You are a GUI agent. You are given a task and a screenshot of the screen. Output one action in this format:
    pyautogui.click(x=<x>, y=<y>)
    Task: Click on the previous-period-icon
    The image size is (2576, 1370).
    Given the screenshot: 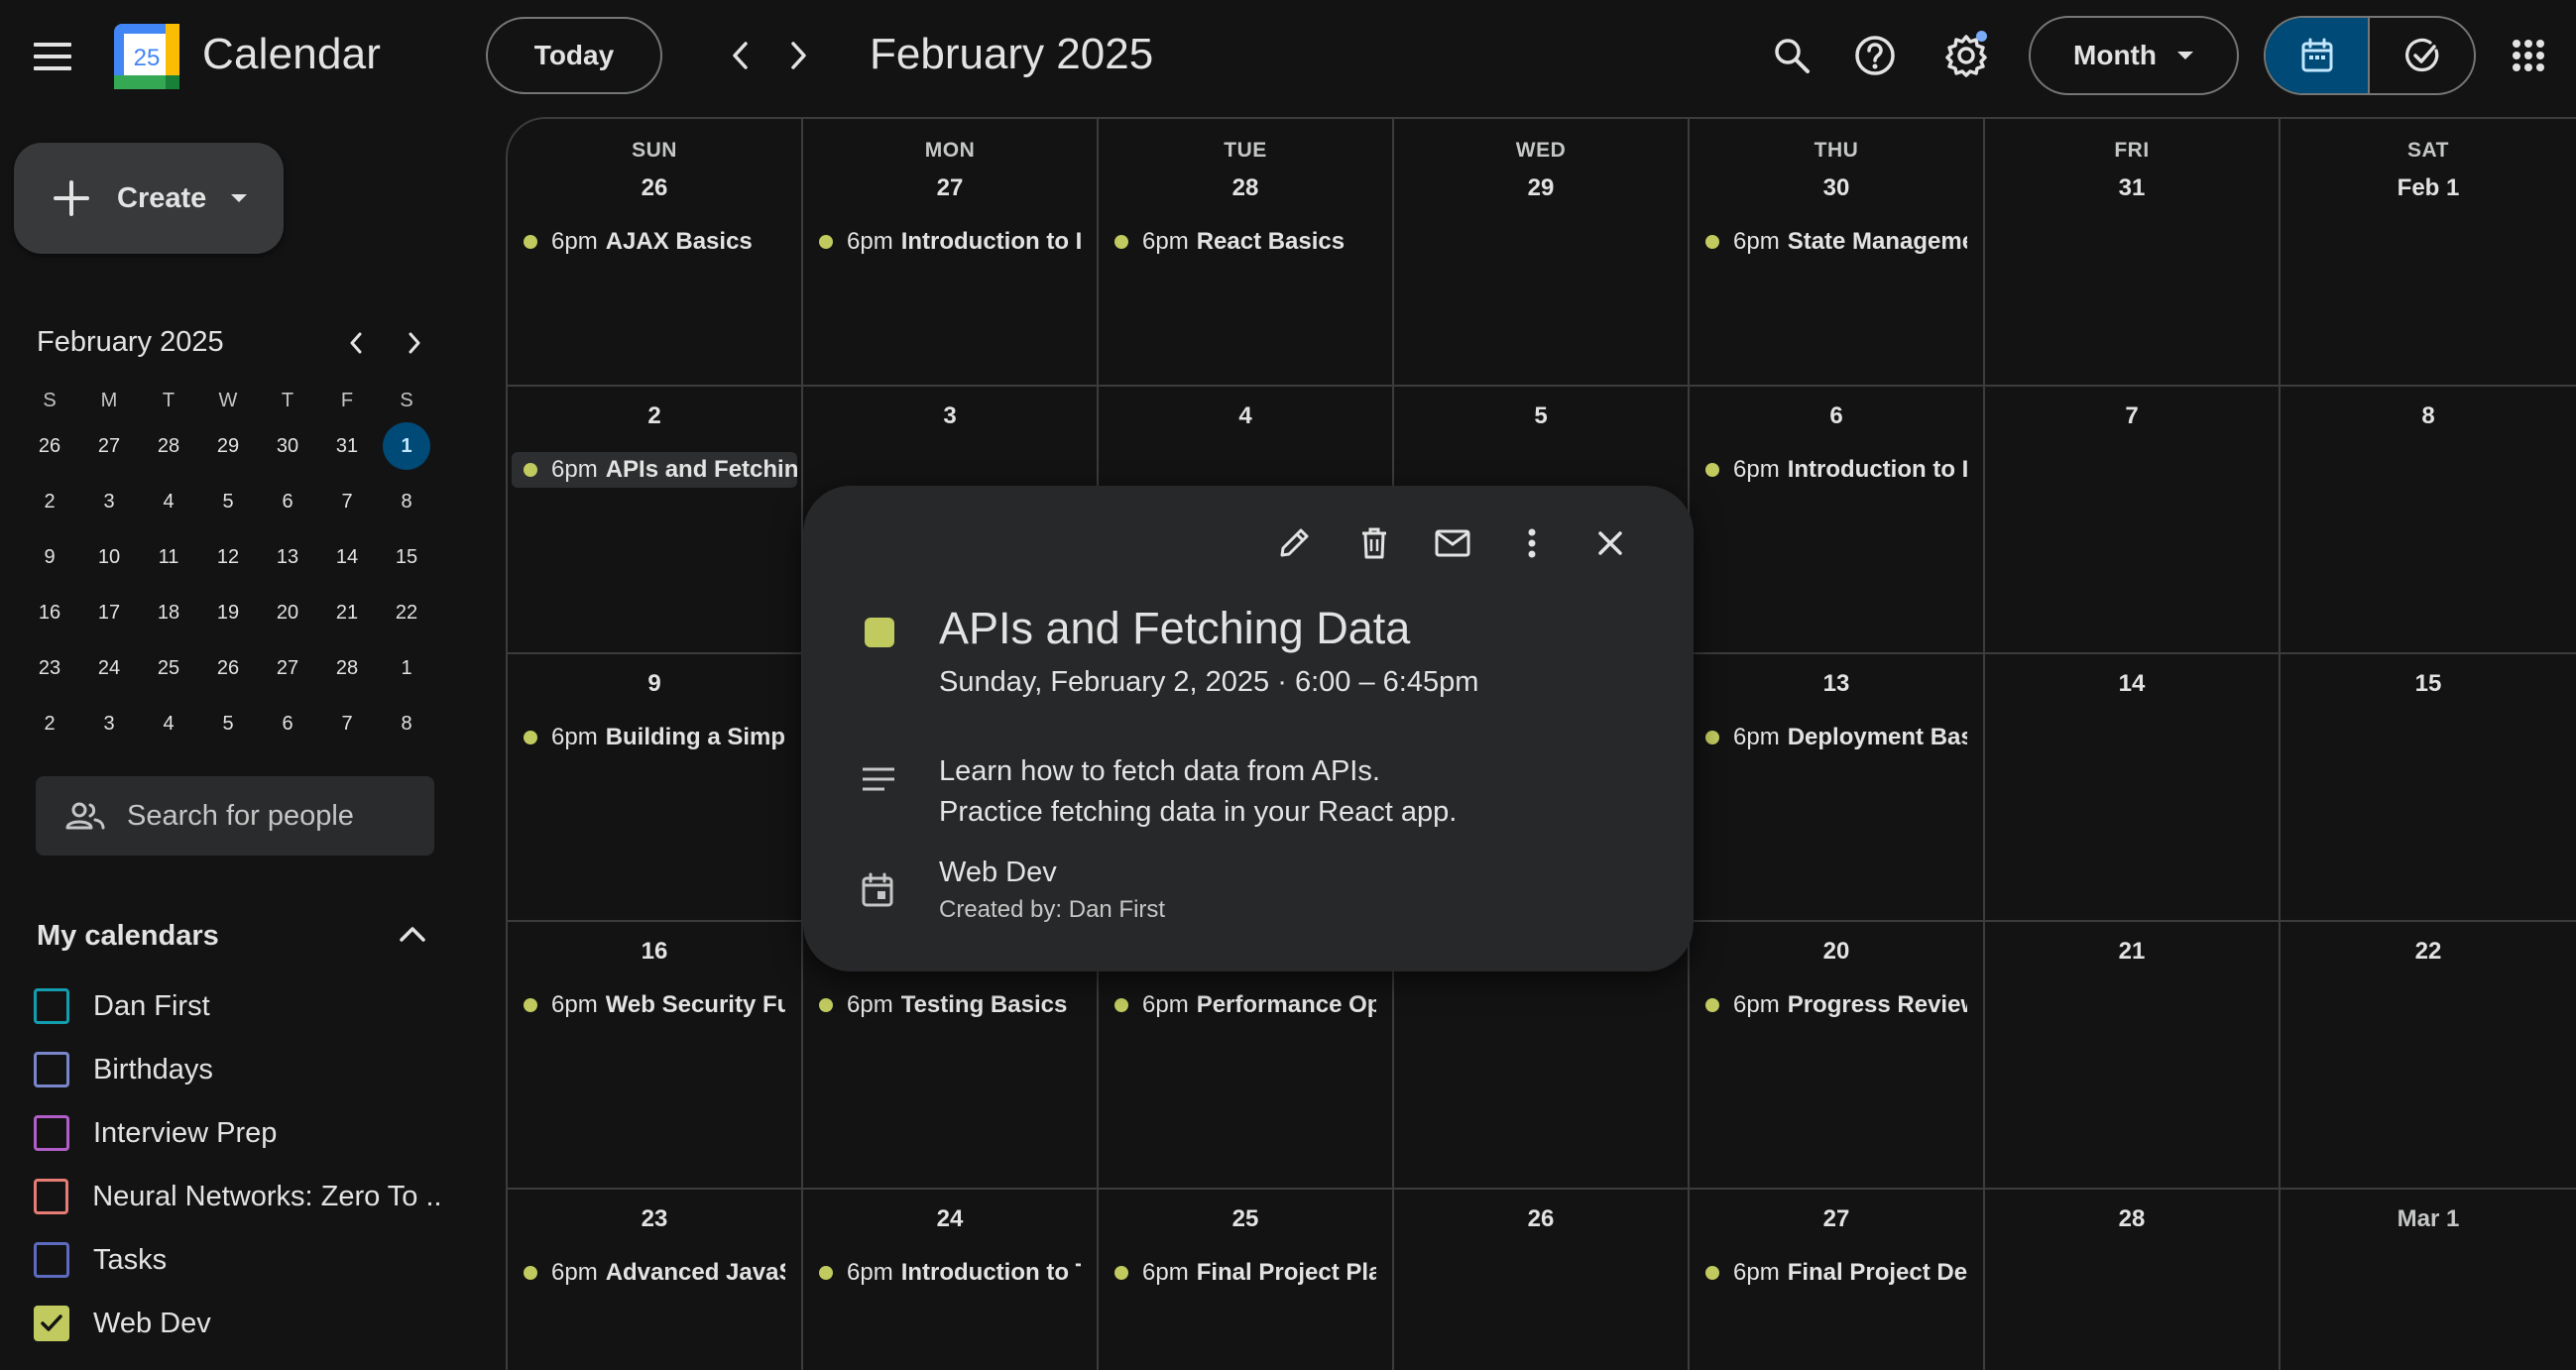 What is the action you would take?
    pyautogui.click(x=740, y=55)
    